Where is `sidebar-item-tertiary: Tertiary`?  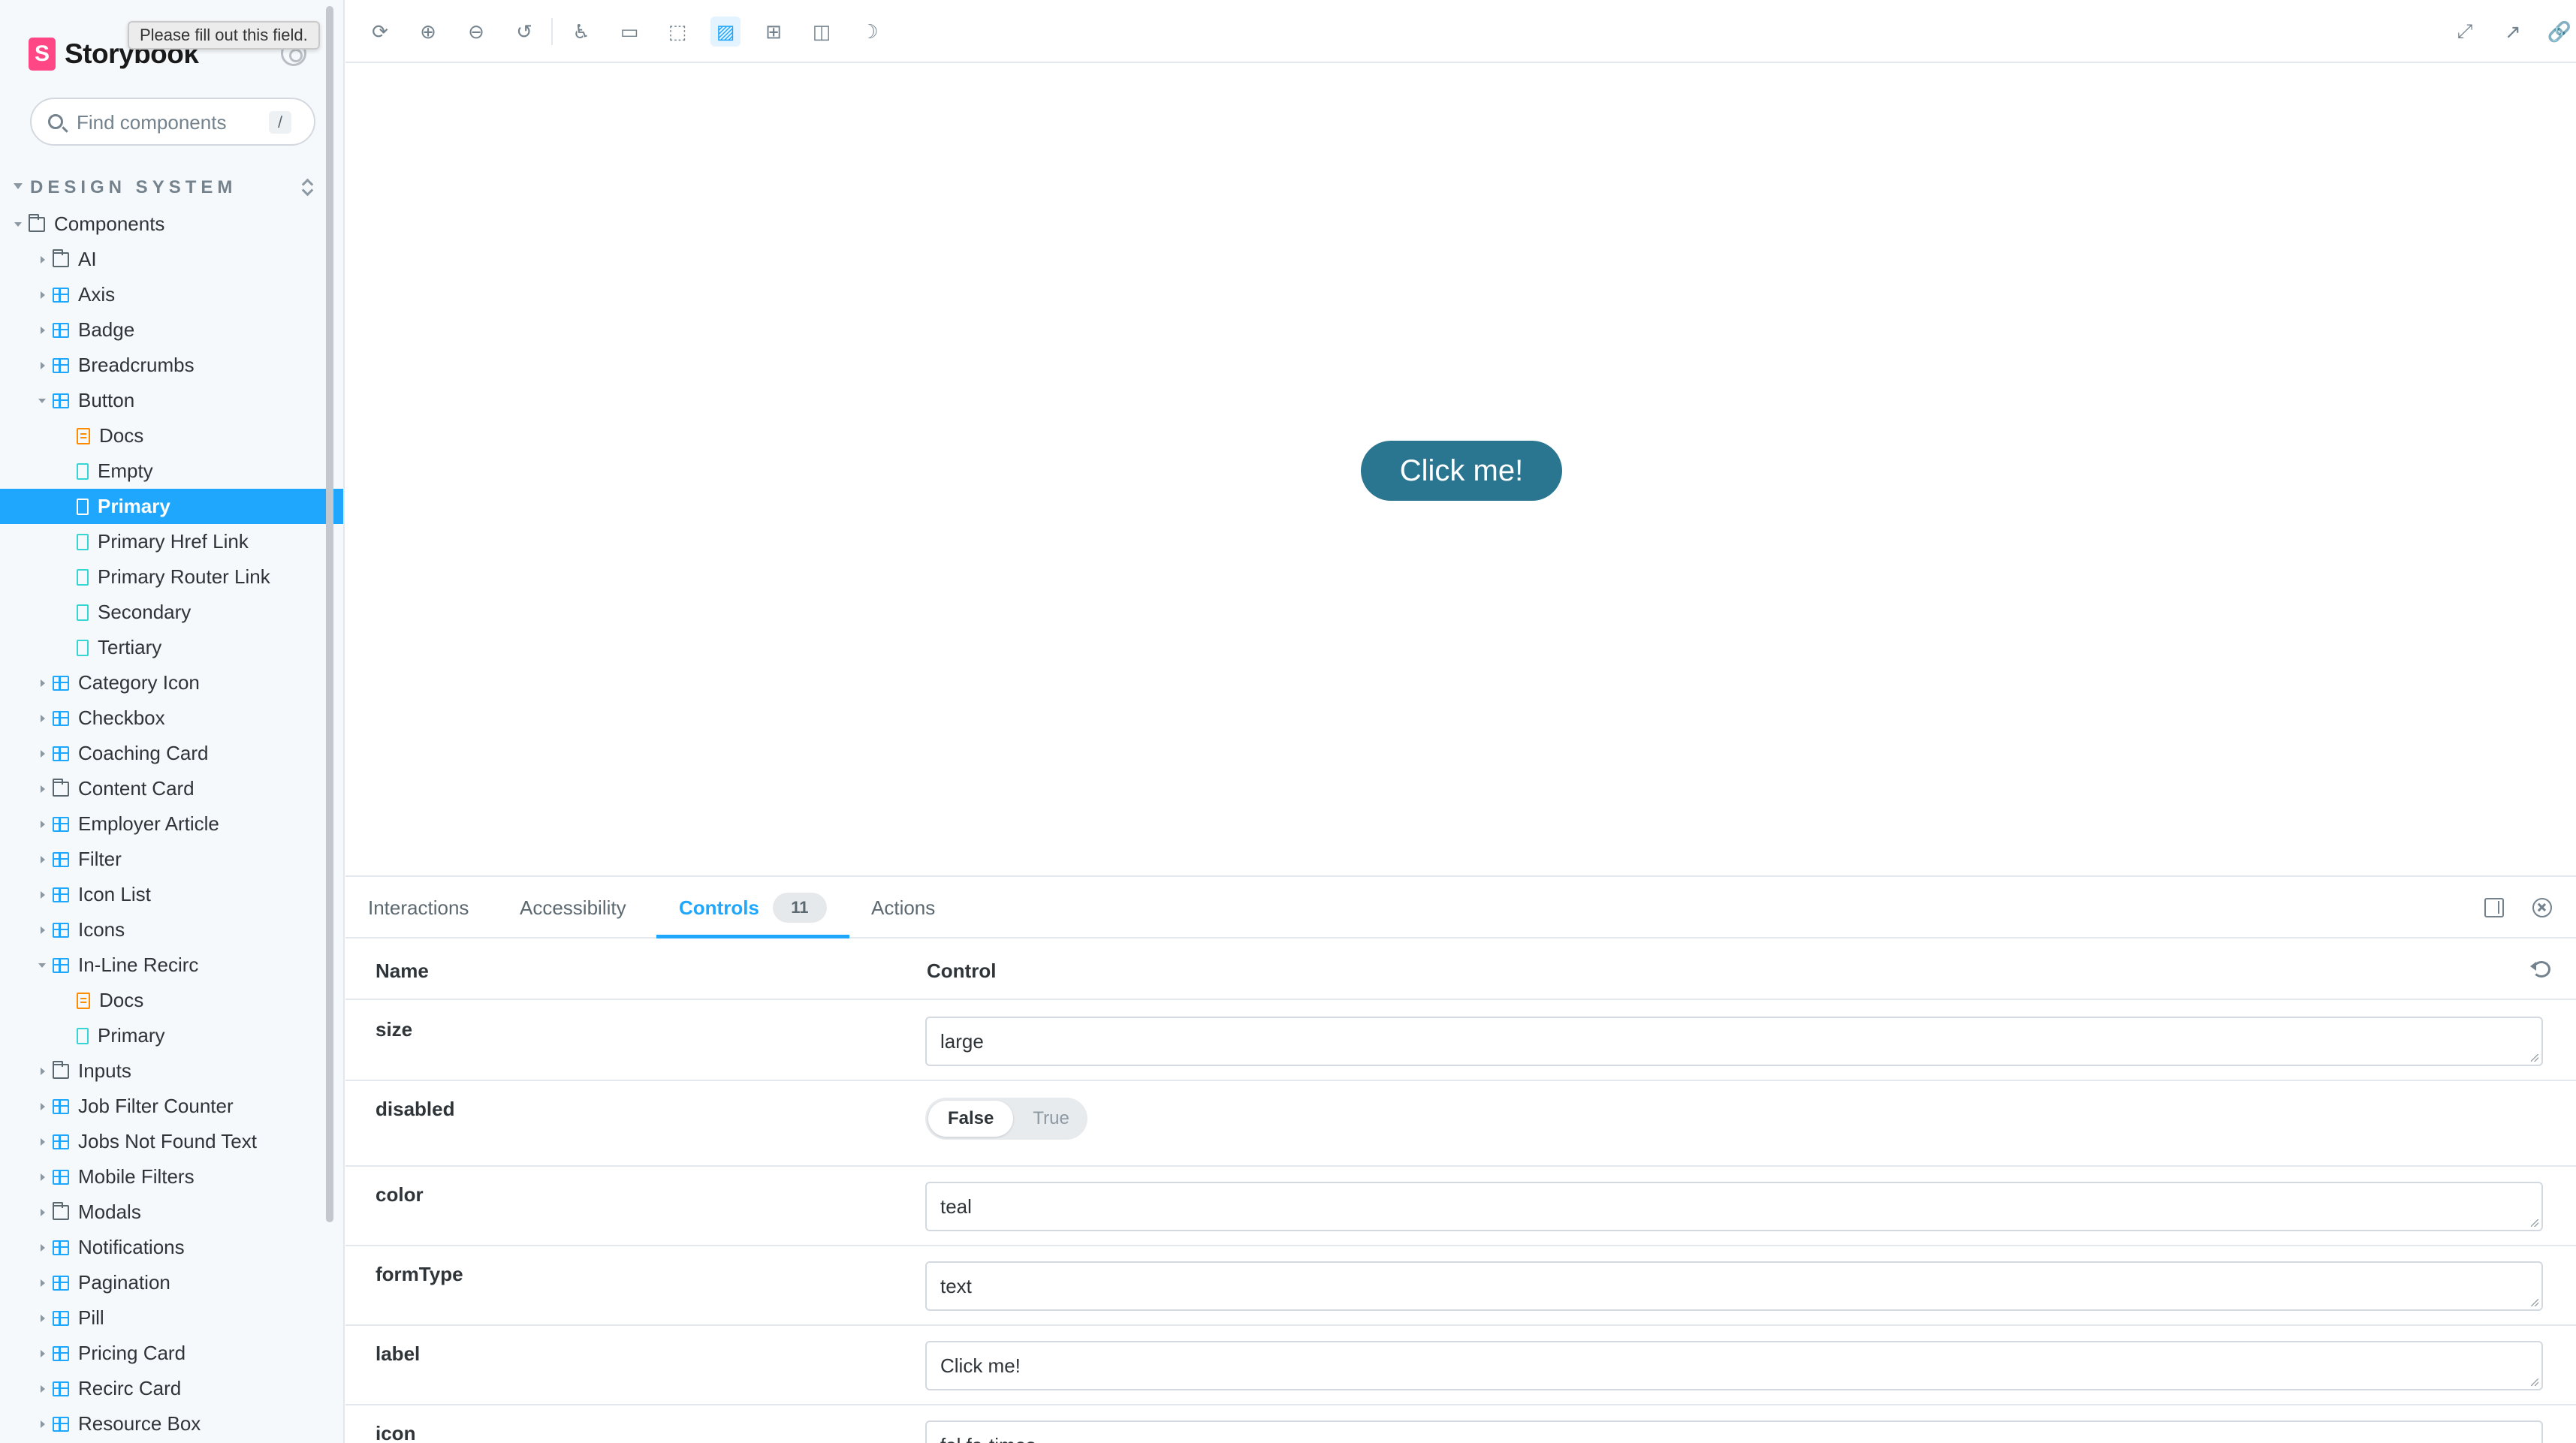 sidebar-item-tertiary: Tertiary is located at coordinates (171, 647).